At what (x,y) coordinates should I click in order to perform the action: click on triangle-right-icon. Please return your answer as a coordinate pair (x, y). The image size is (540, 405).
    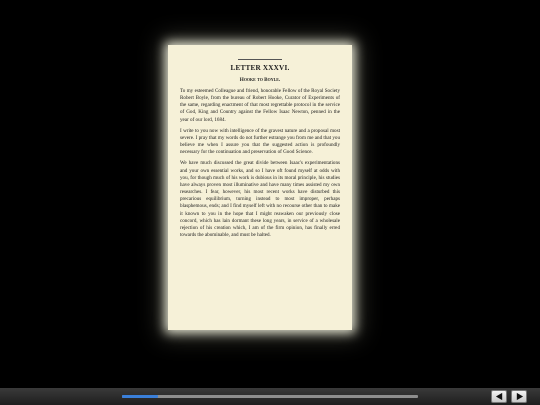
    Looking at the image, I should click on (519, 396).